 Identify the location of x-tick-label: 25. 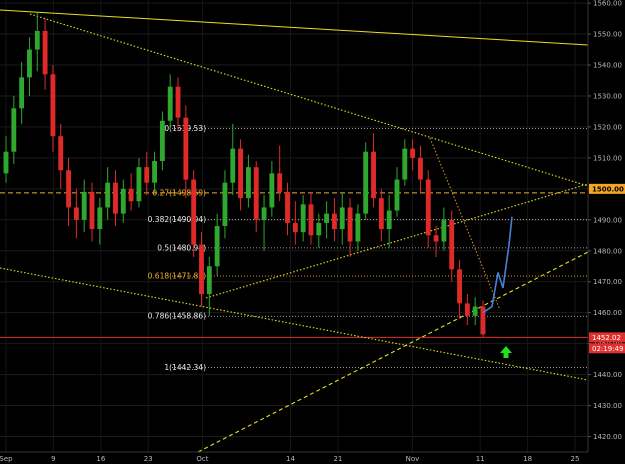
(575, 459).